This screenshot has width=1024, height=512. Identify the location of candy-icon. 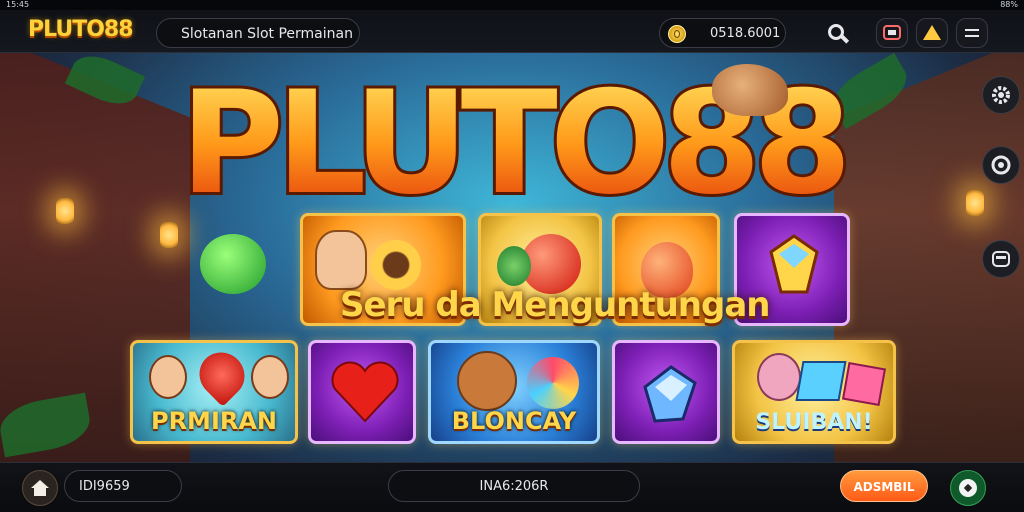
(553, 383).